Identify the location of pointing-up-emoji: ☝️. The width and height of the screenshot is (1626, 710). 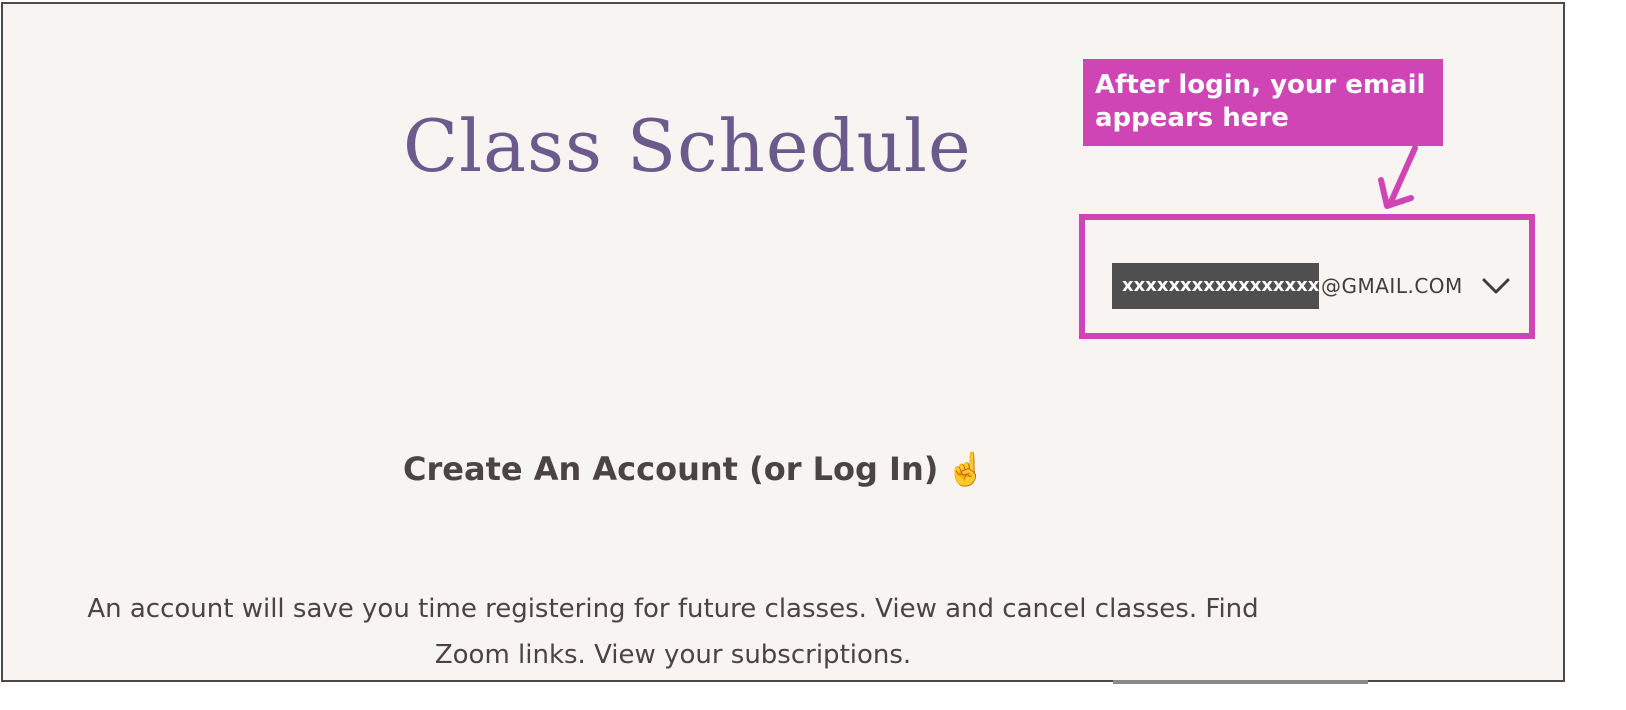
(966, 469).